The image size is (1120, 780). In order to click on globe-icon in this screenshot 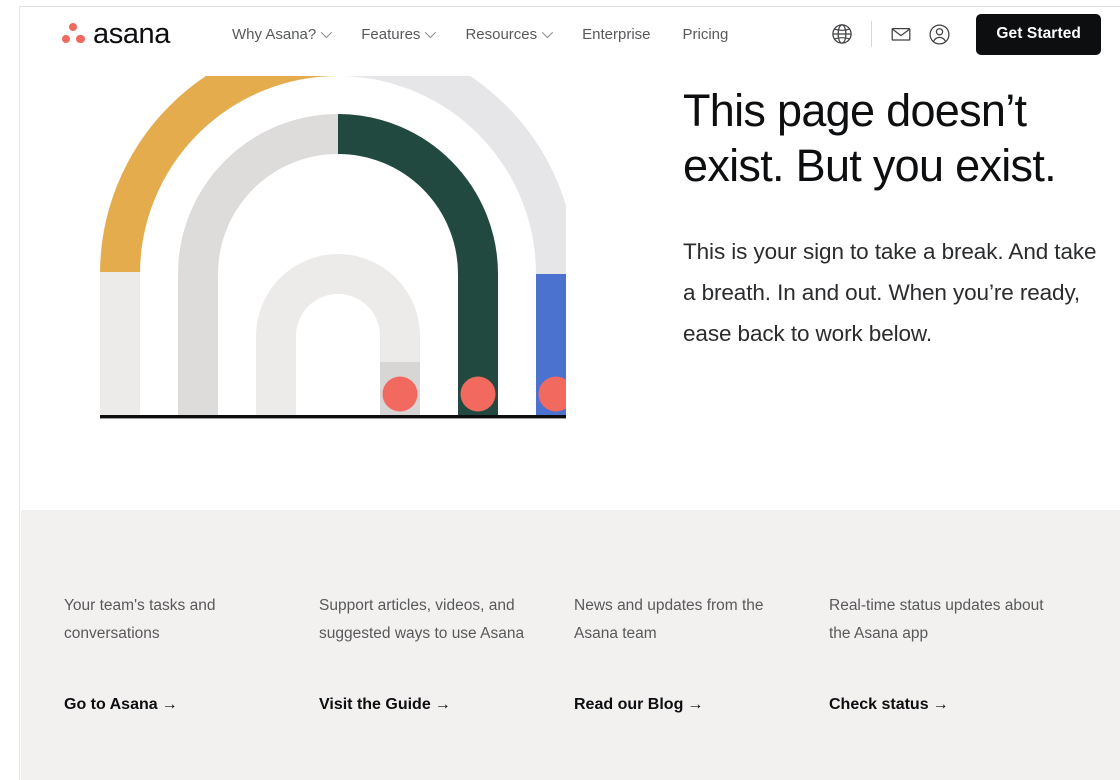, I will do `click(842, 34)`.